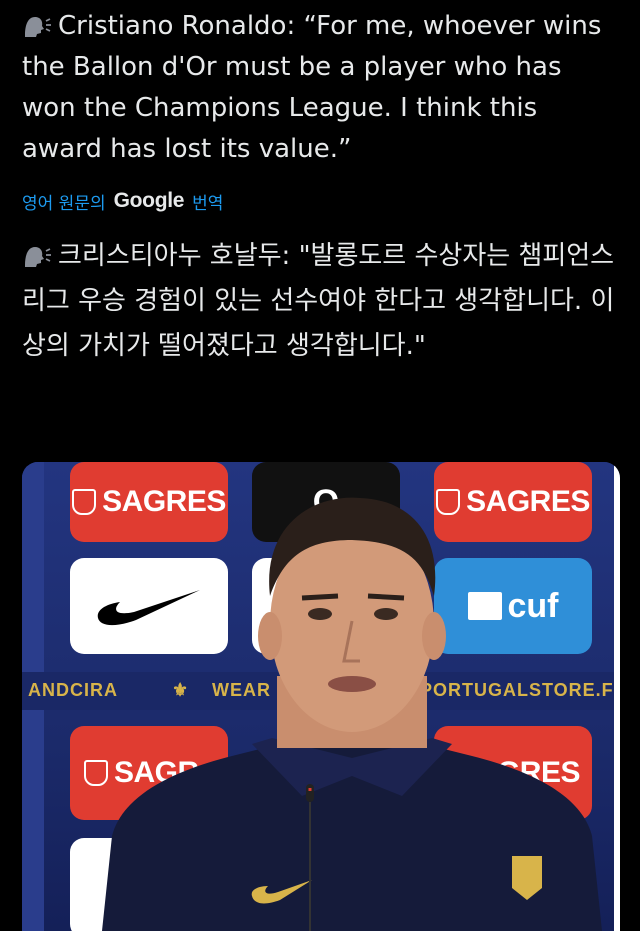 This screenshot has height=931, width=640. I want to click on microphone-icon, so click(310, 857).